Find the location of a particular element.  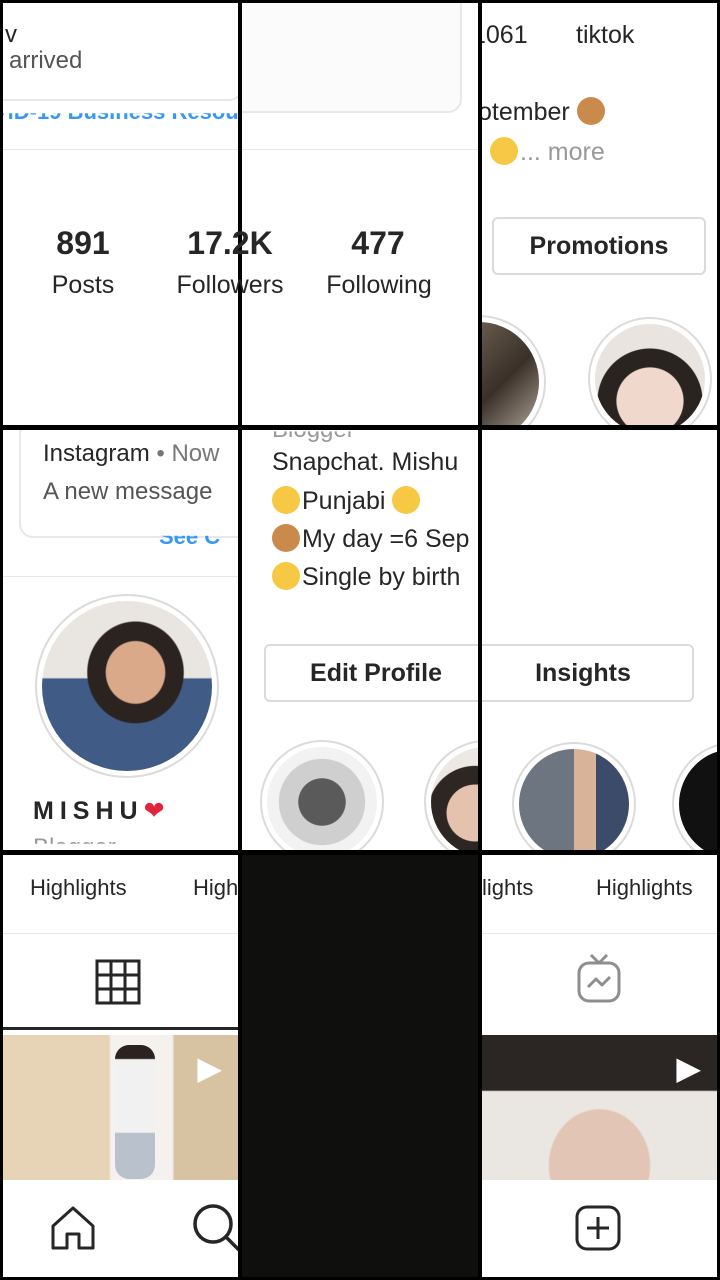

notification-fragment-v: v is located at coordinates (11, 34).